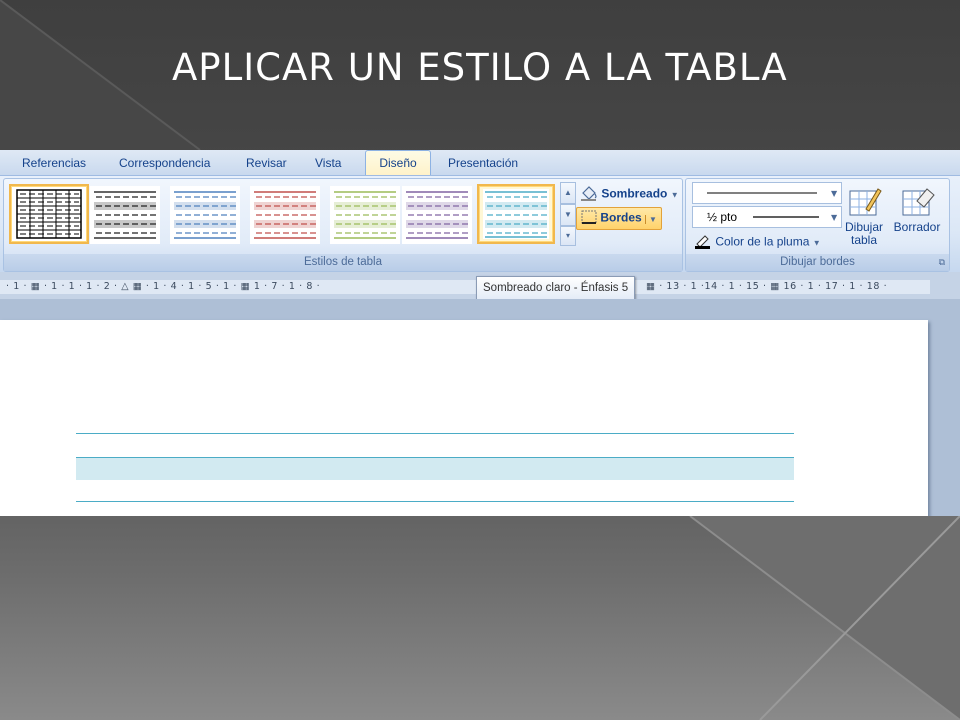 This screenshot has width=960, height=720. Describe the element at coordinates (942, 262) in the screenshot. I see `dialog-launcher-icon: ⧉` at that location.